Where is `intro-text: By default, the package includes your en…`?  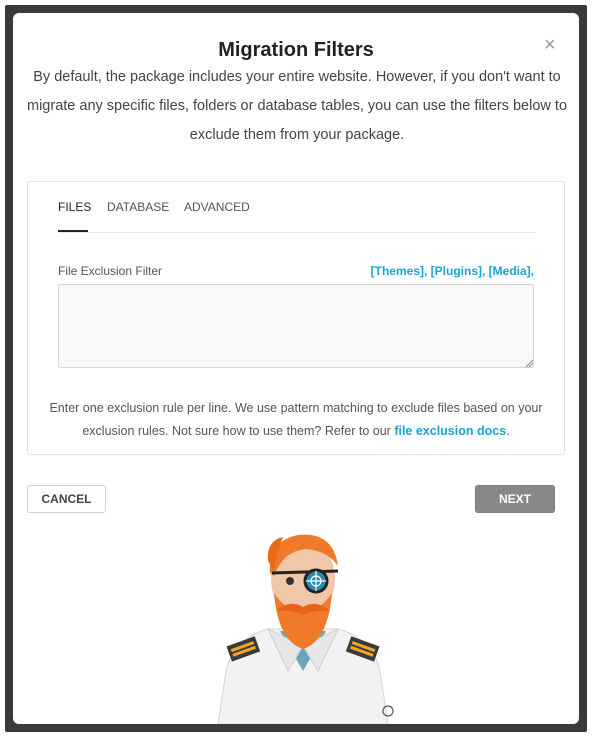 intro-text: By default, the package includes your en… is located at coordinates (297, 106).